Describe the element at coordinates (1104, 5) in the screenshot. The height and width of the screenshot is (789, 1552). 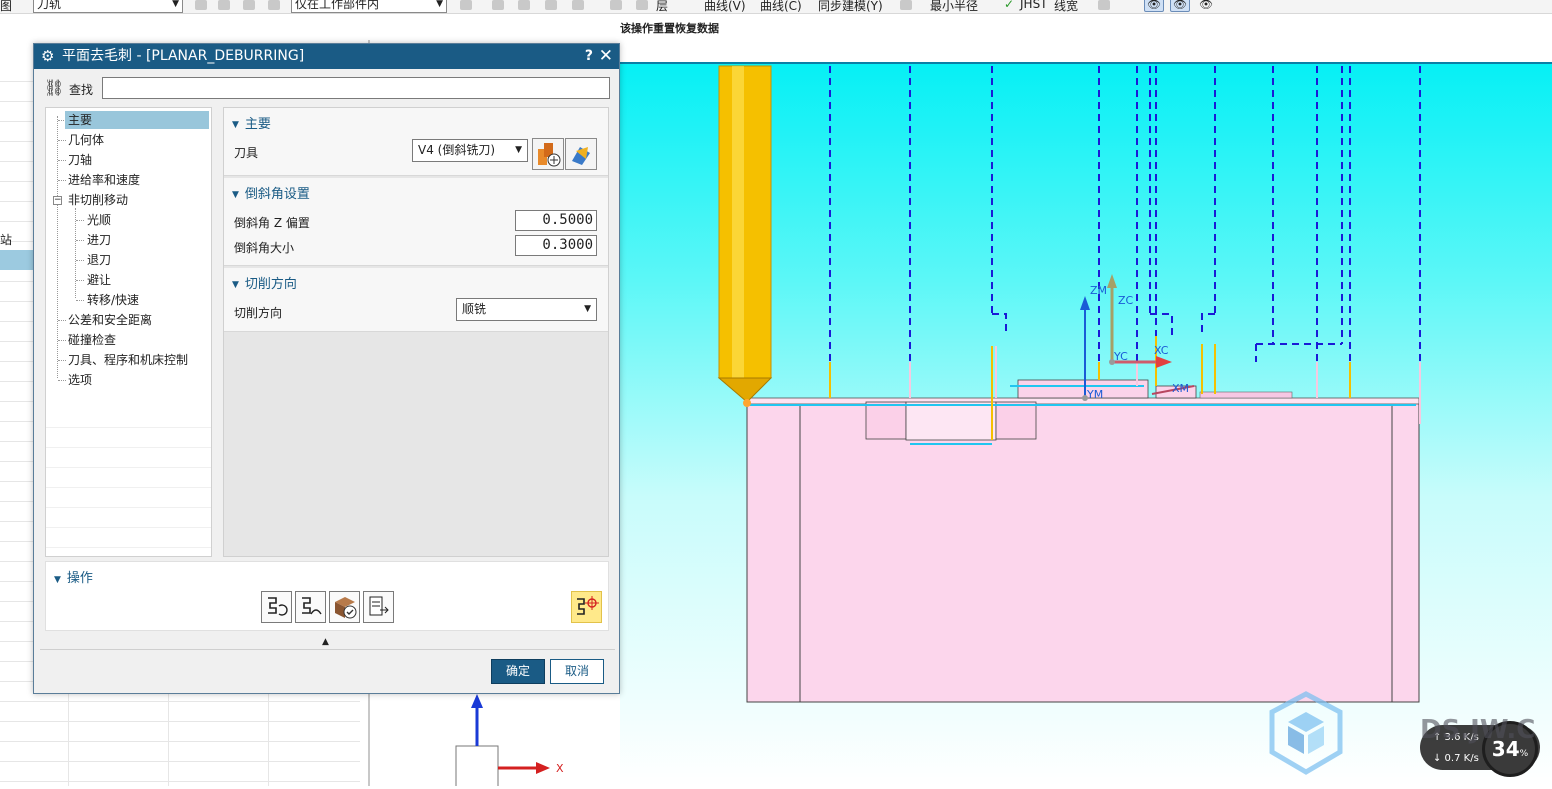
I see `plus-icon` at that location.